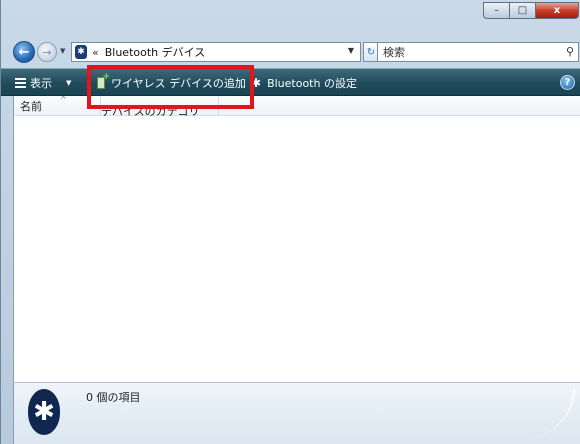 This screenshot has width=580, height=444. What do you see at coordinates (95, 52) in the screenshot?
I see `breadcrumb-overflow: «` at bounding box center [95, 52].